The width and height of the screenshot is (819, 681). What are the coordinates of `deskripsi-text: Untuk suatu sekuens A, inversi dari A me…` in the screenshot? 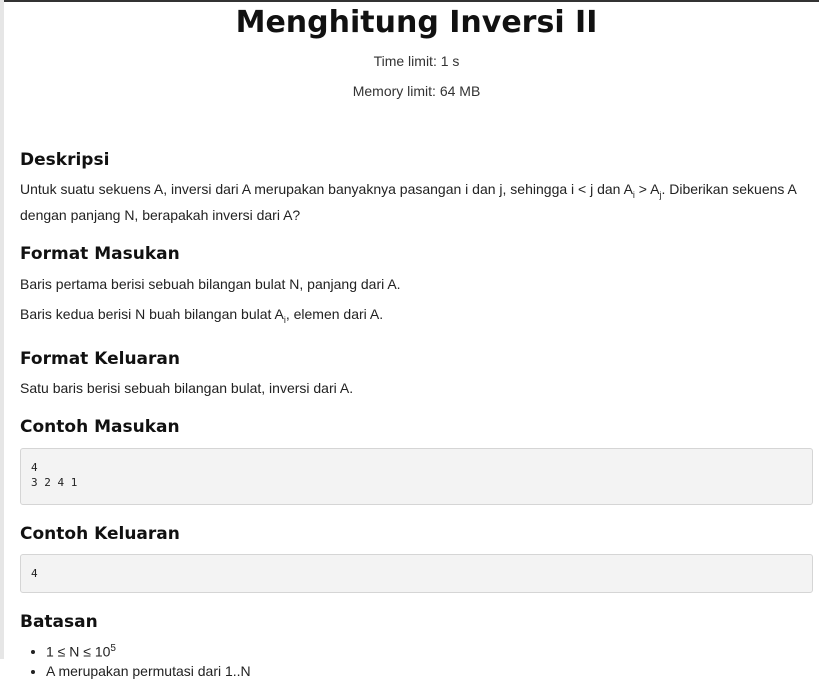 It's located at (408, 202).